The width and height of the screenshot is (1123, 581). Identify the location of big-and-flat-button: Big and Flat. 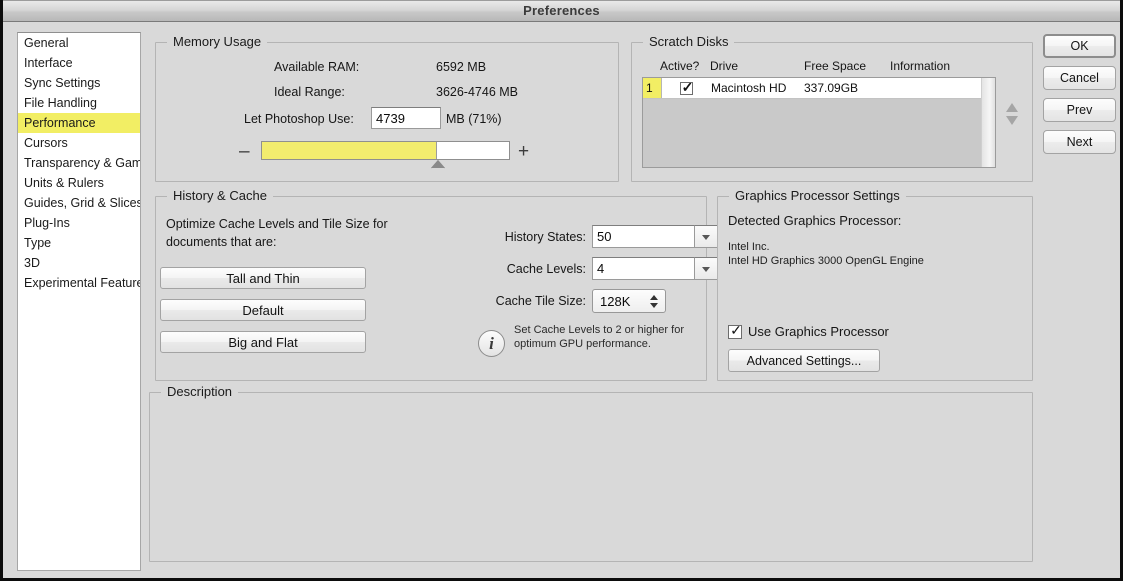
(263, 342).